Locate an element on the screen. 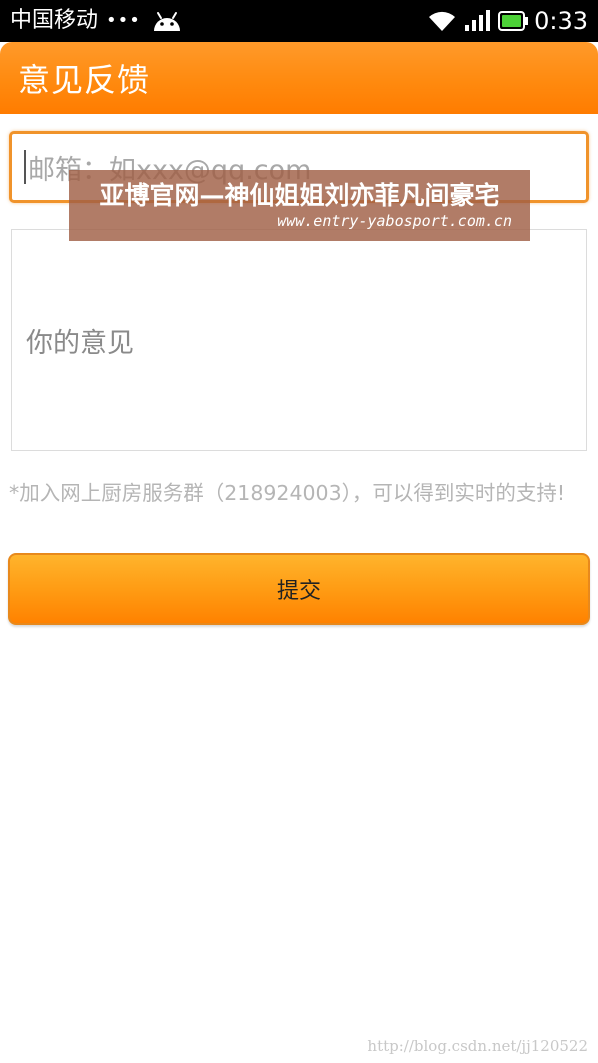  page-title: 意见反馈 is located at coordinates (84, 80).